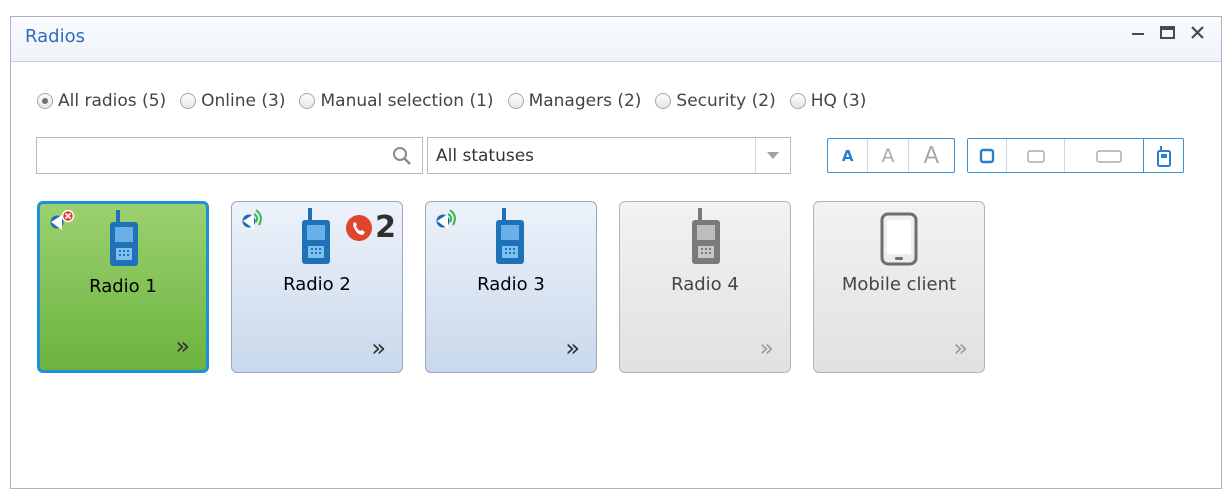 Image resolution: width=1224 pixels, height=489 pixels. I want to click on incoming-call-badge: 2, so click(370, 227).